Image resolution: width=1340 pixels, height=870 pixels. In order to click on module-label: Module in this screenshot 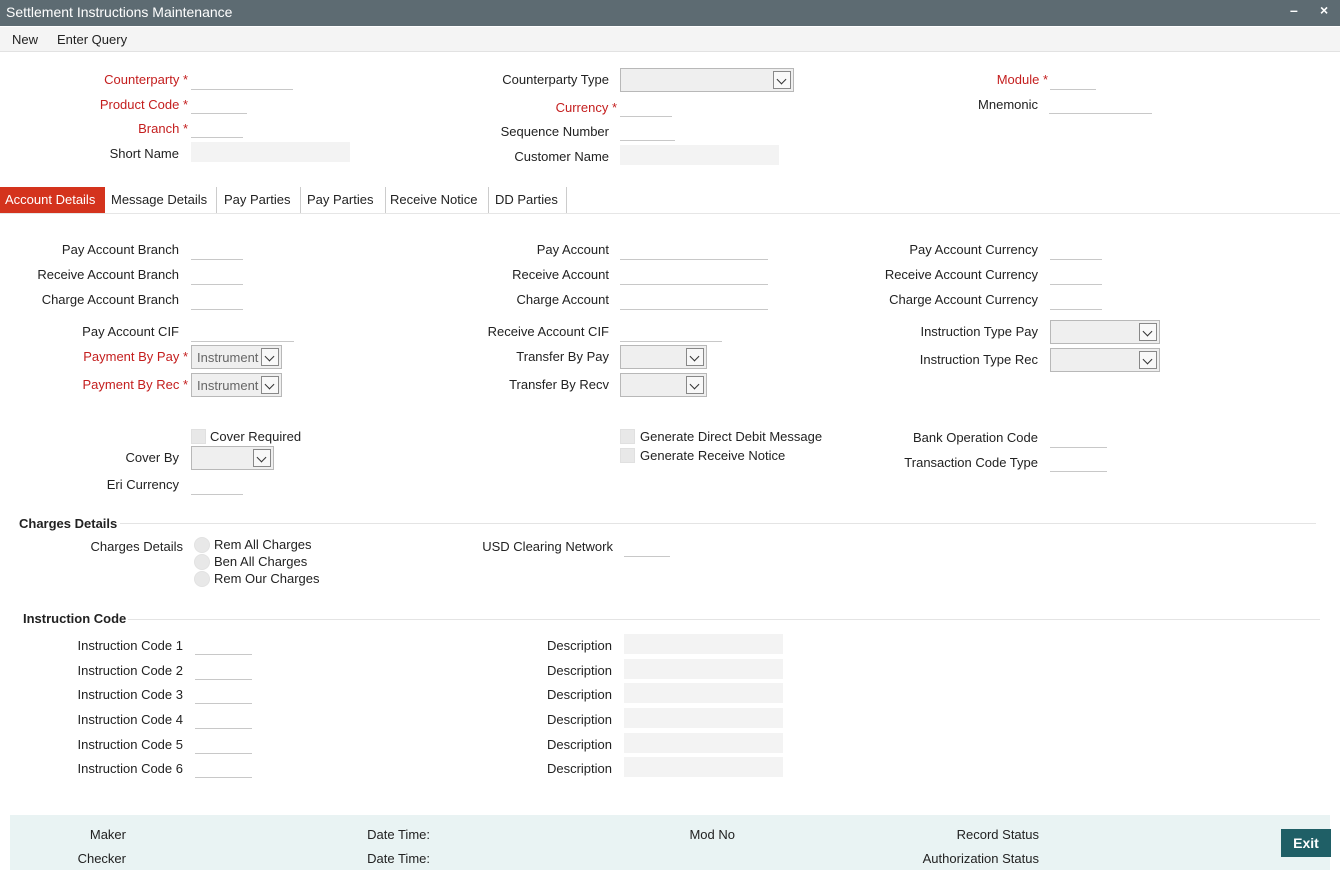, I will do `click(964, 79)`.